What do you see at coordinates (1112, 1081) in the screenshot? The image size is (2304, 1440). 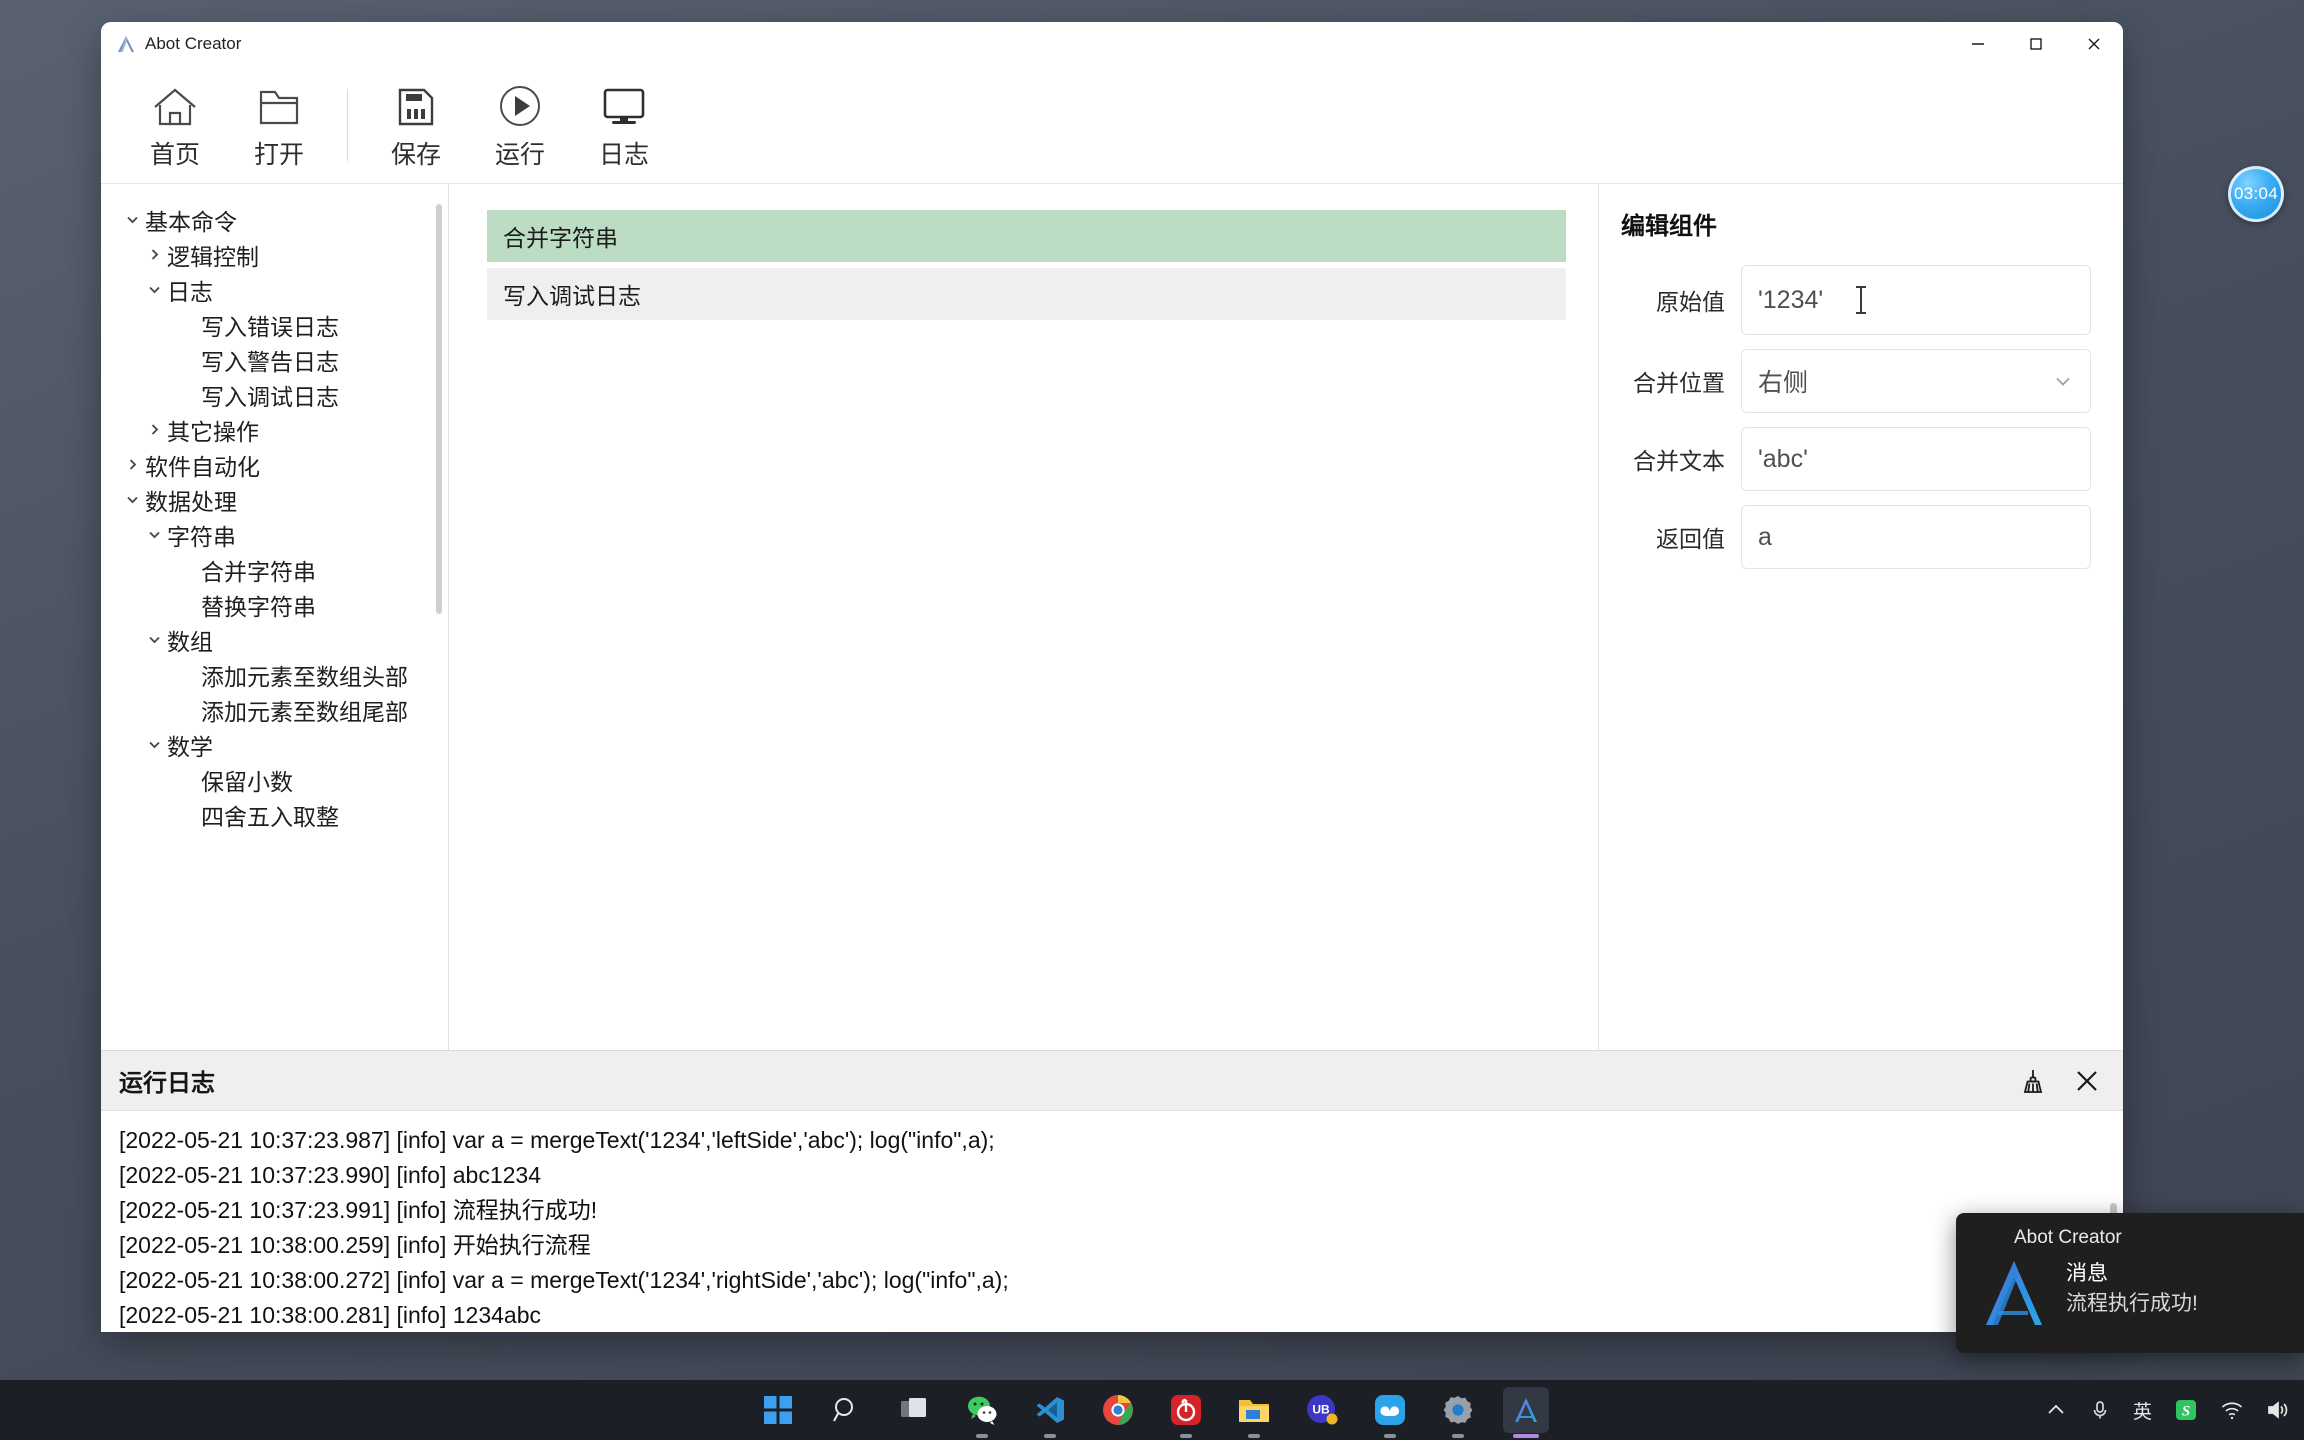 I see `run-log-header: 运行日志` at bounding box center [1112, 1081].